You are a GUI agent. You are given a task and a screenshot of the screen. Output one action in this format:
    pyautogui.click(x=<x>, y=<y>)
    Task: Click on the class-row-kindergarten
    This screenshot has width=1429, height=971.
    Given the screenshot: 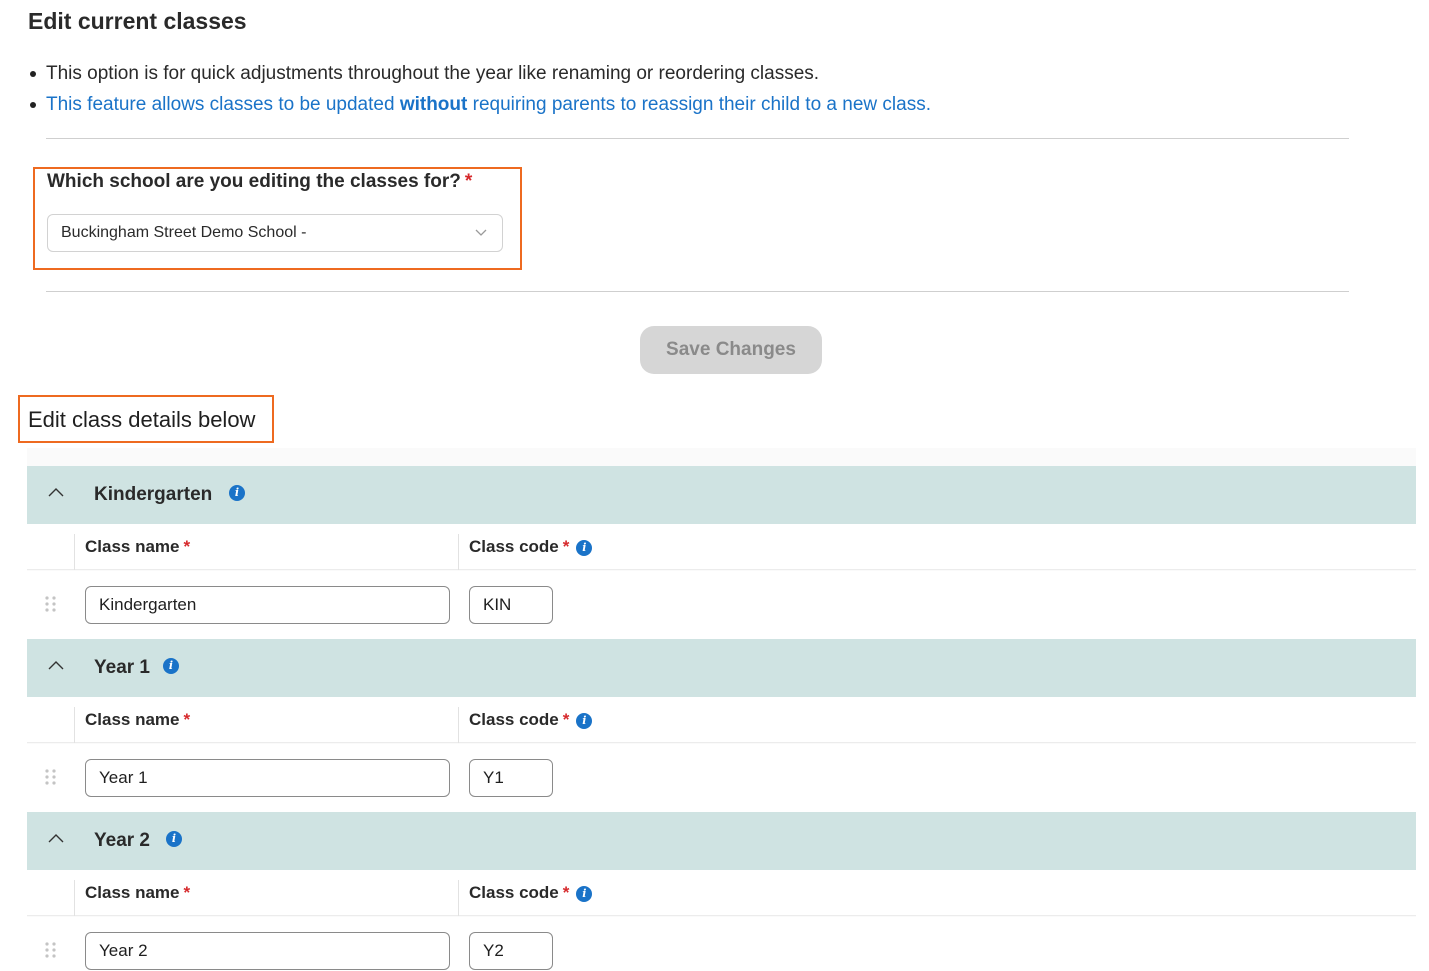 What is the action you would take?
    pyautogui.click(x=721, y=605)
    